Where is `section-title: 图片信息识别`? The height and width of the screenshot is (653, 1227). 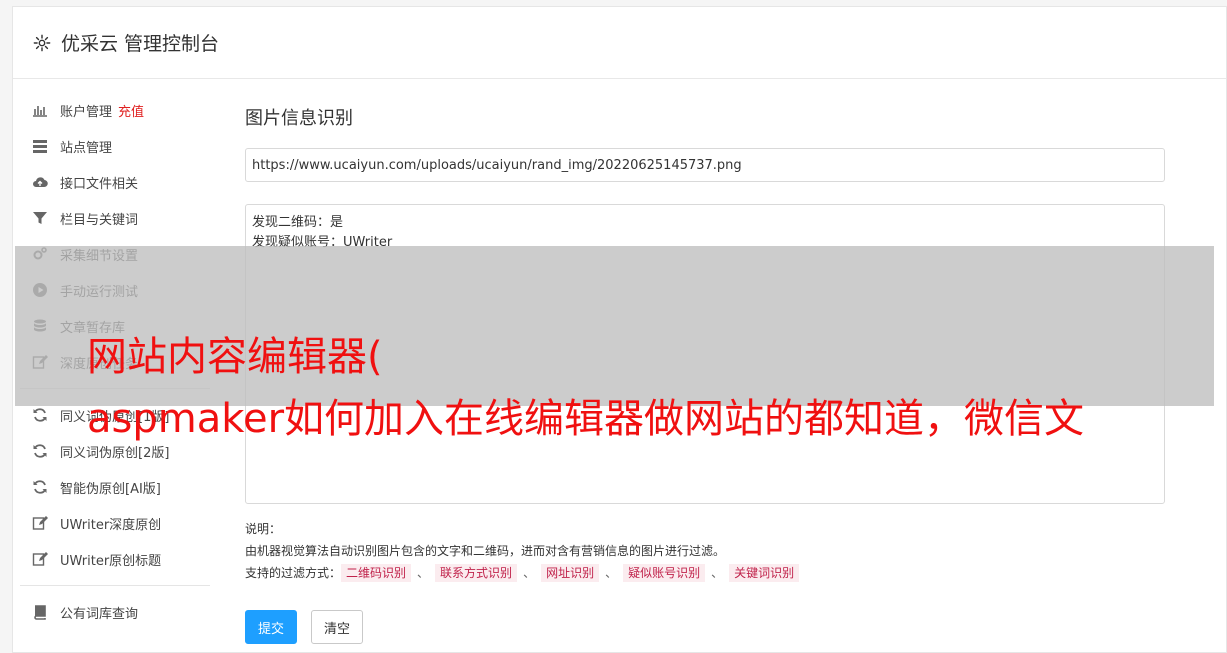 section-title: 图片信息识别 is located at coordinates (299, 118).